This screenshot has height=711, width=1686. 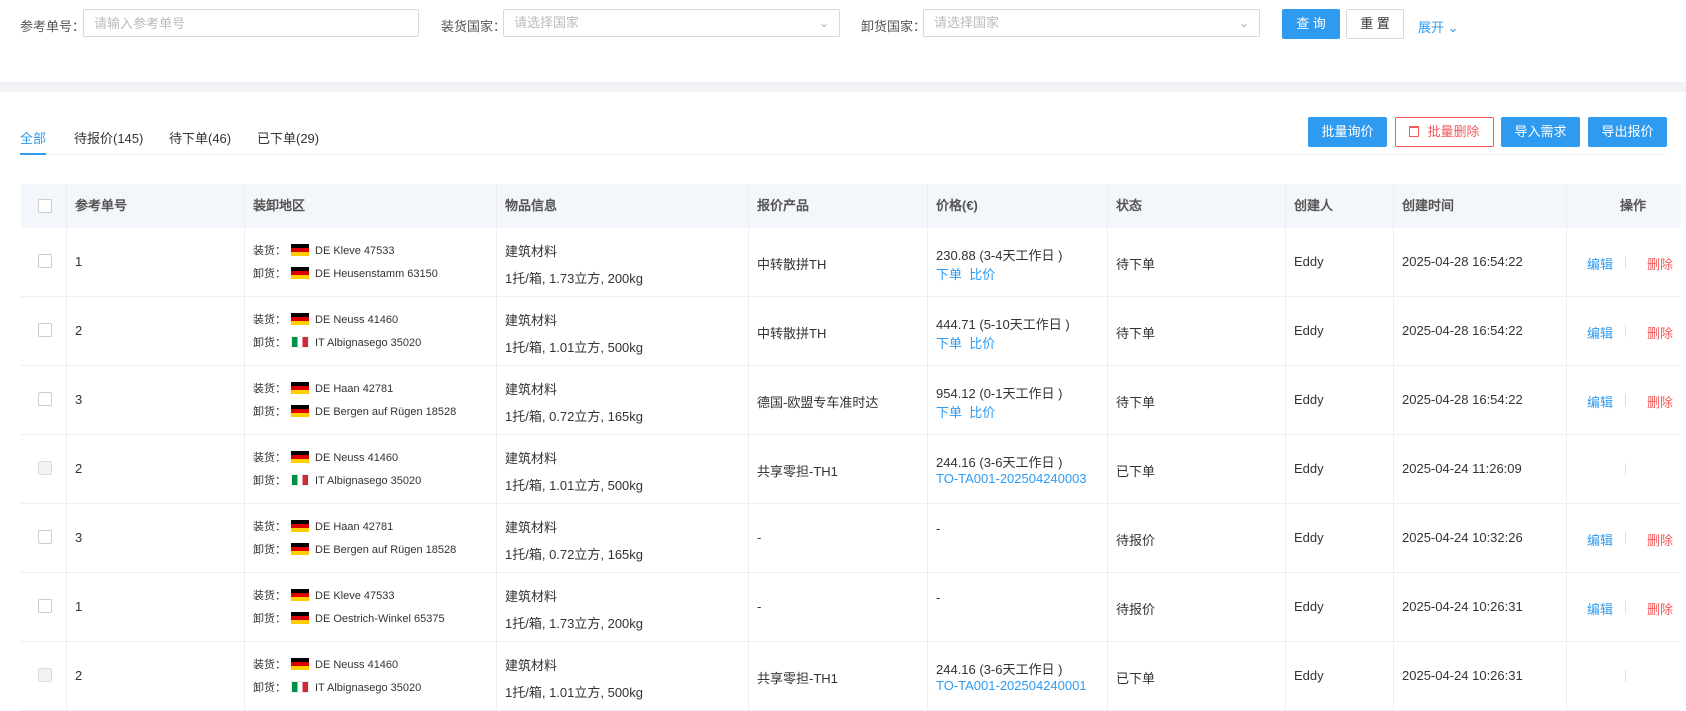 What do you see at coordinates (574, 692) in the screenshot?
I see `goods-detail: 1托/箱, 1.01立方, 500kg` at bounding box center [574, 692].